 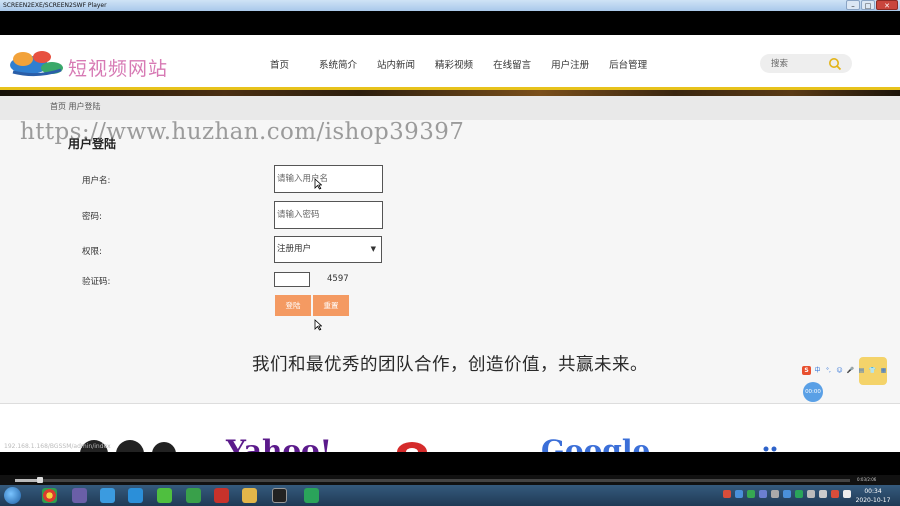 I want to click on chevron-down-icon: ▼, so click(x=373, y=249).